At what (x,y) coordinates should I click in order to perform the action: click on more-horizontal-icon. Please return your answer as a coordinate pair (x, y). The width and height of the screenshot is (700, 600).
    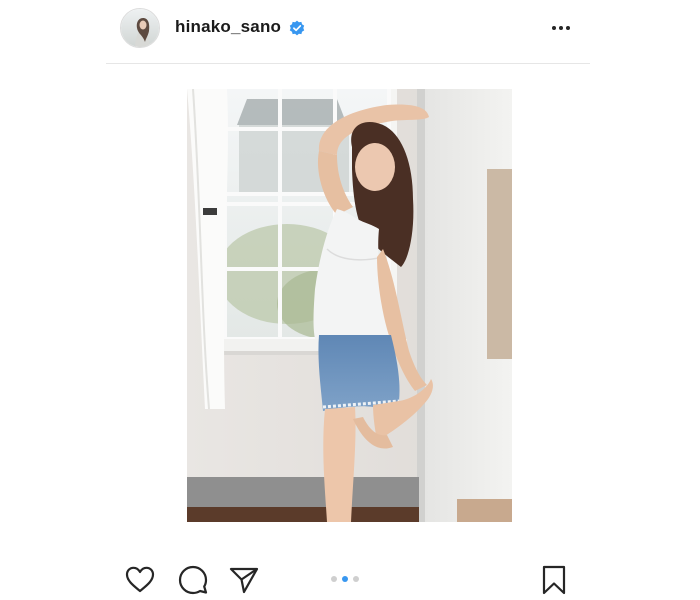
    Looking at the image, I should click on (561, 28).